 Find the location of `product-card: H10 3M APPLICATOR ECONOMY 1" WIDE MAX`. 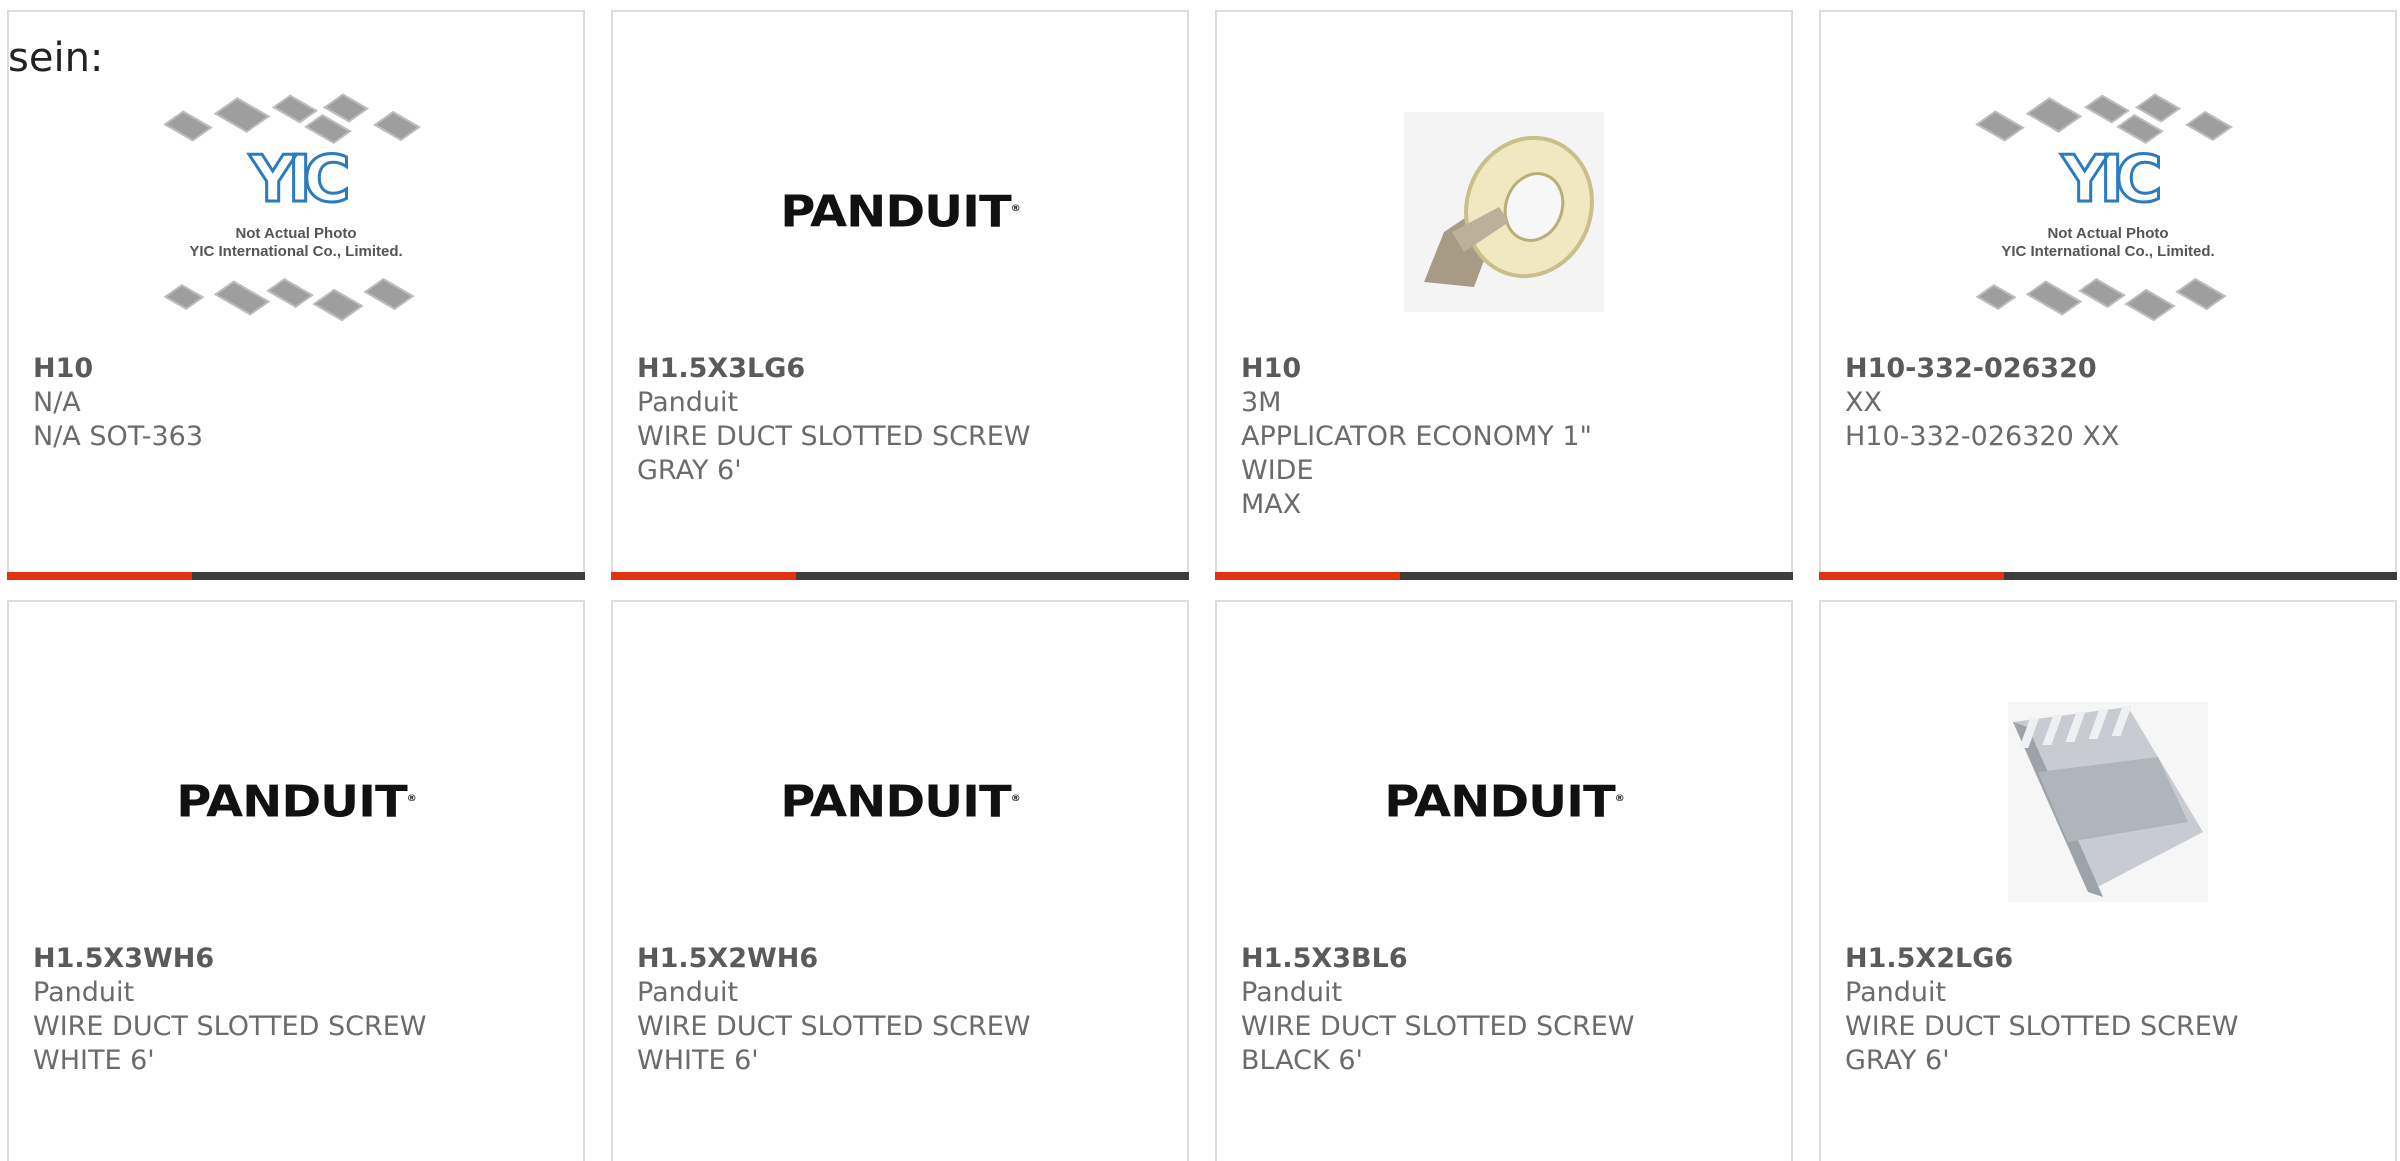

product-card: H10 3M APPLICATOR ECONOMY 1" WIDE MAX is located at coordinates (1504, 295).